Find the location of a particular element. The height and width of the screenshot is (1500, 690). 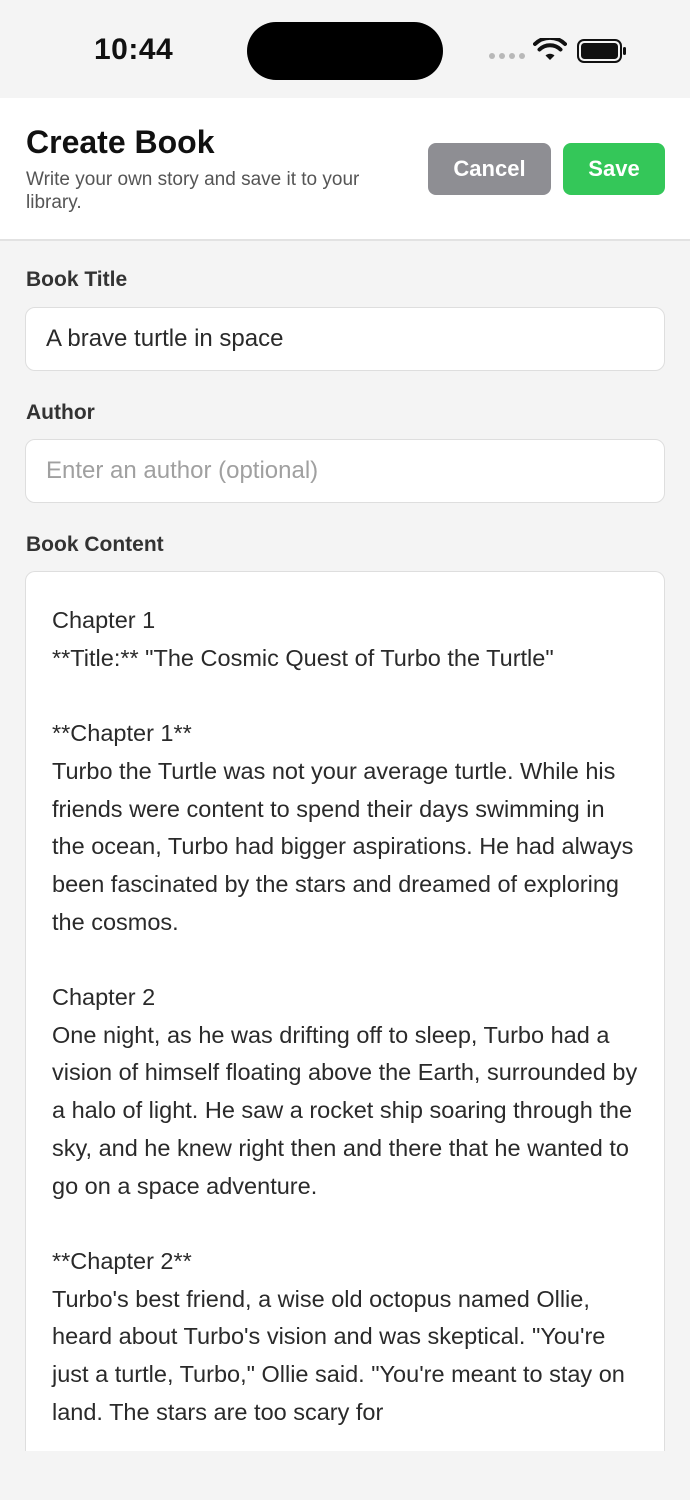

dynamic-island is located at coordinates (345, 51).